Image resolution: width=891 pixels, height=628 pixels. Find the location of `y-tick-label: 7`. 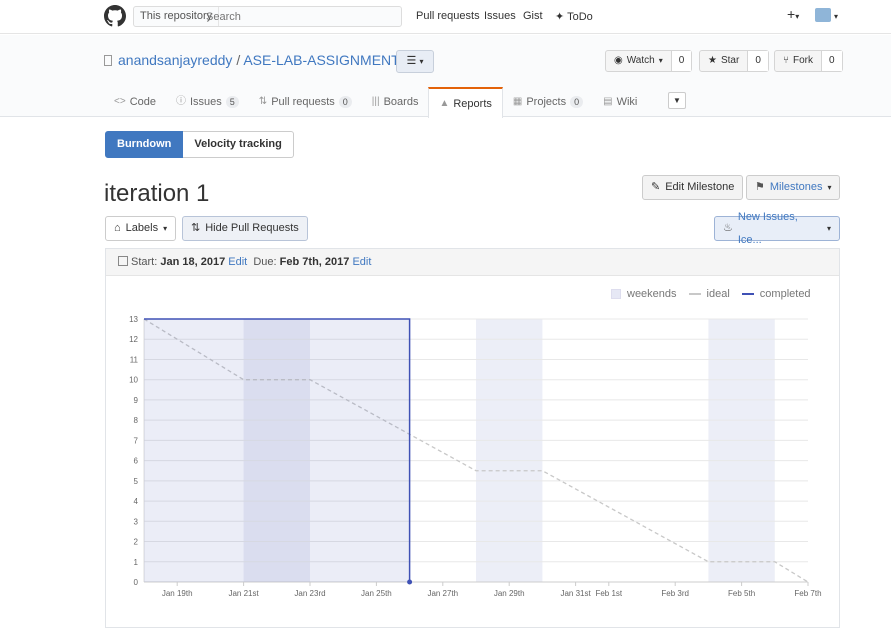

y-tick-label: 7 is located at coordinates (136, 440).